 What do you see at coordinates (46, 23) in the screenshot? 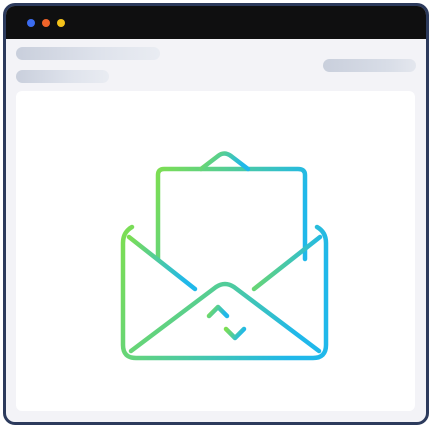
I see `window-dot-orange` at bounding box center [46, 23].